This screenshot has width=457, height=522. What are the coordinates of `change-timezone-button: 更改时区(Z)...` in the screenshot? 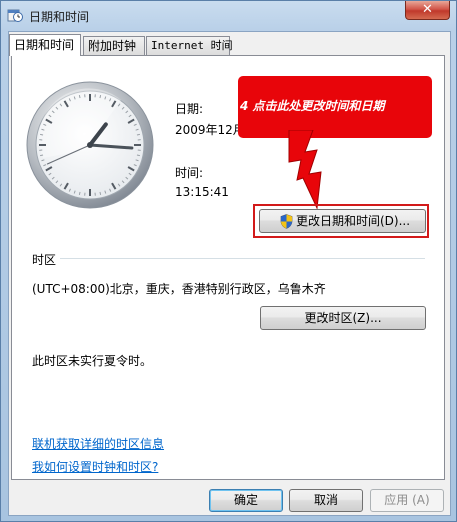 It's located at (343, 318).